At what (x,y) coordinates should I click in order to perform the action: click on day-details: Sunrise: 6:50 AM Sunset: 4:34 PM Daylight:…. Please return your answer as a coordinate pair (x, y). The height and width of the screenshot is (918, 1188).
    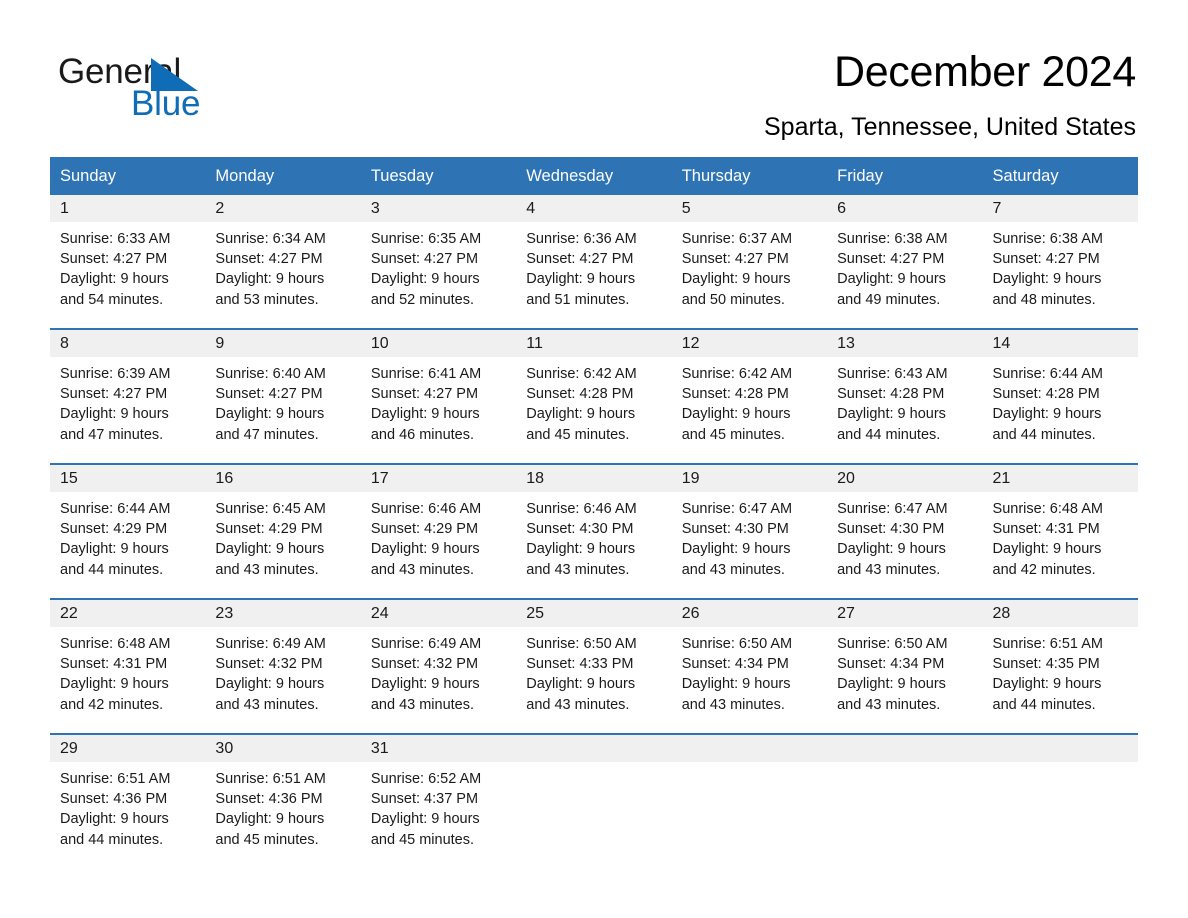
    Looking at the image, I should click on (749, 671).